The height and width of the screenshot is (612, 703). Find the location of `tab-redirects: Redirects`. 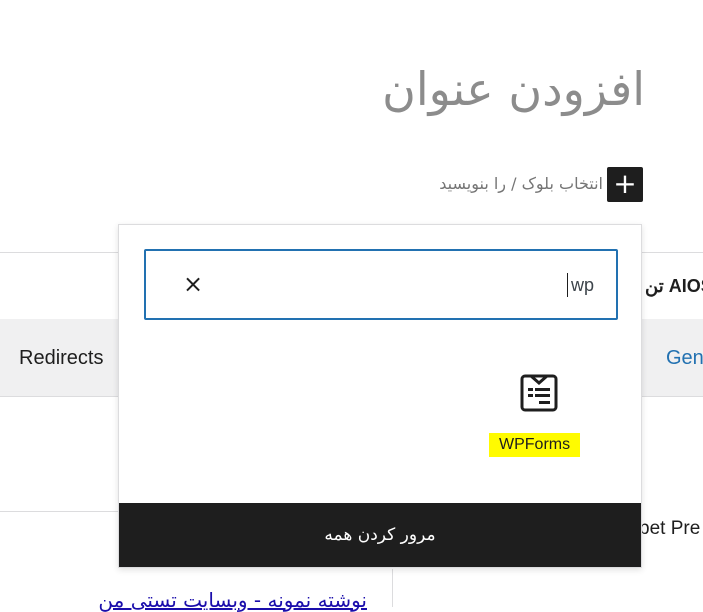

tab-redirects: Redirects is located at coordinates (61, 358).